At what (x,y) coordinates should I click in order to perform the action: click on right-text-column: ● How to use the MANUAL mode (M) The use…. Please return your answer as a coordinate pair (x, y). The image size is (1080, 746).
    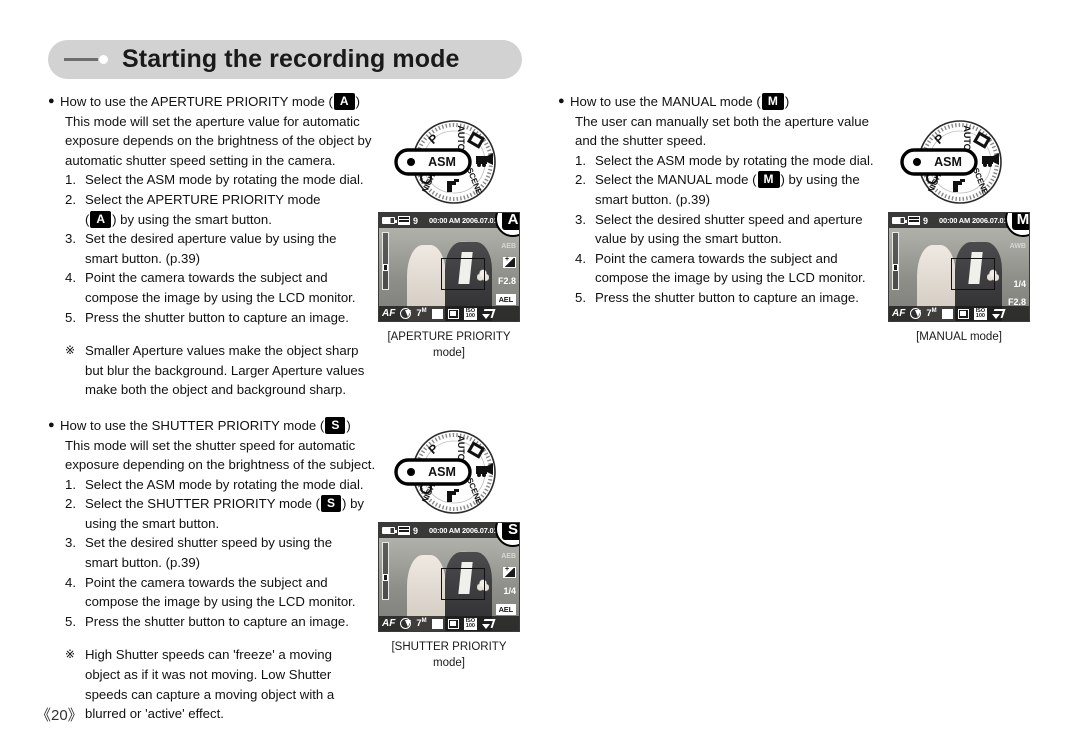
    Looking at the image, I should click on (728, 200).